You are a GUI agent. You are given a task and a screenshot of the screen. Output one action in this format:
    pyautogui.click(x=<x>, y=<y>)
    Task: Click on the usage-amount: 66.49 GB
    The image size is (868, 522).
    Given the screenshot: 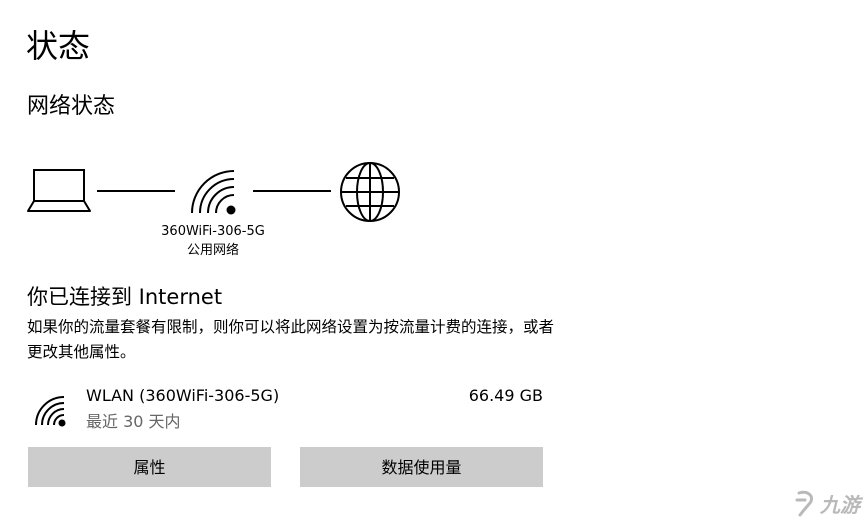 What is the action you would take?
    pyautogui.click(x=505, y=395)
    